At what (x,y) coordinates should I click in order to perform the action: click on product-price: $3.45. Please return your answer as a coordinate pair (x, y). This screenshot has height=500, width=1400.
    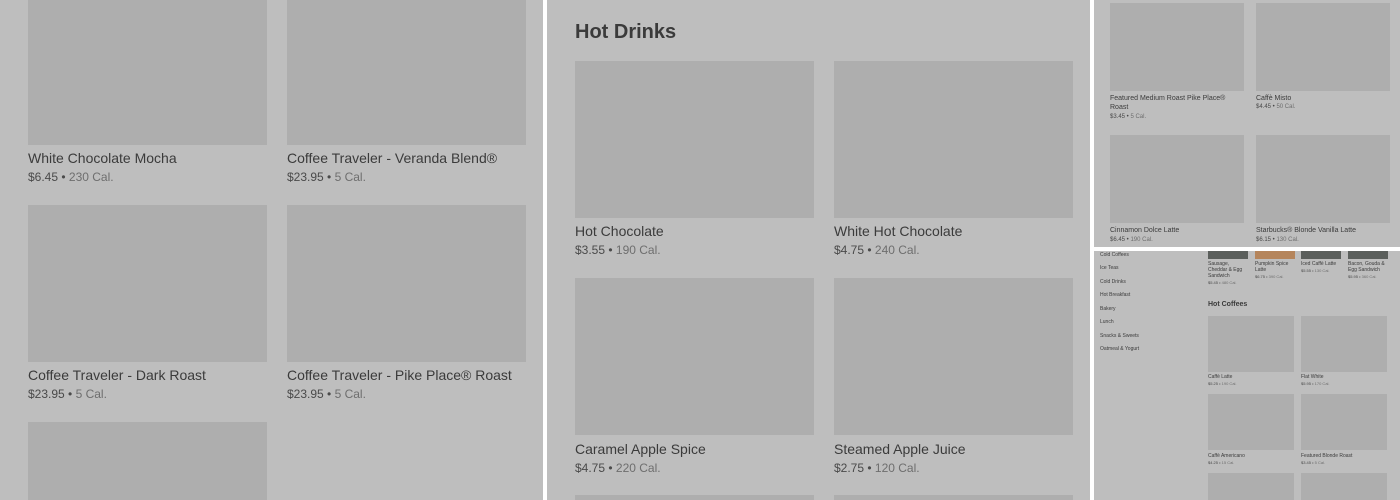
    Looking at the image, I should click on (1118, 117).